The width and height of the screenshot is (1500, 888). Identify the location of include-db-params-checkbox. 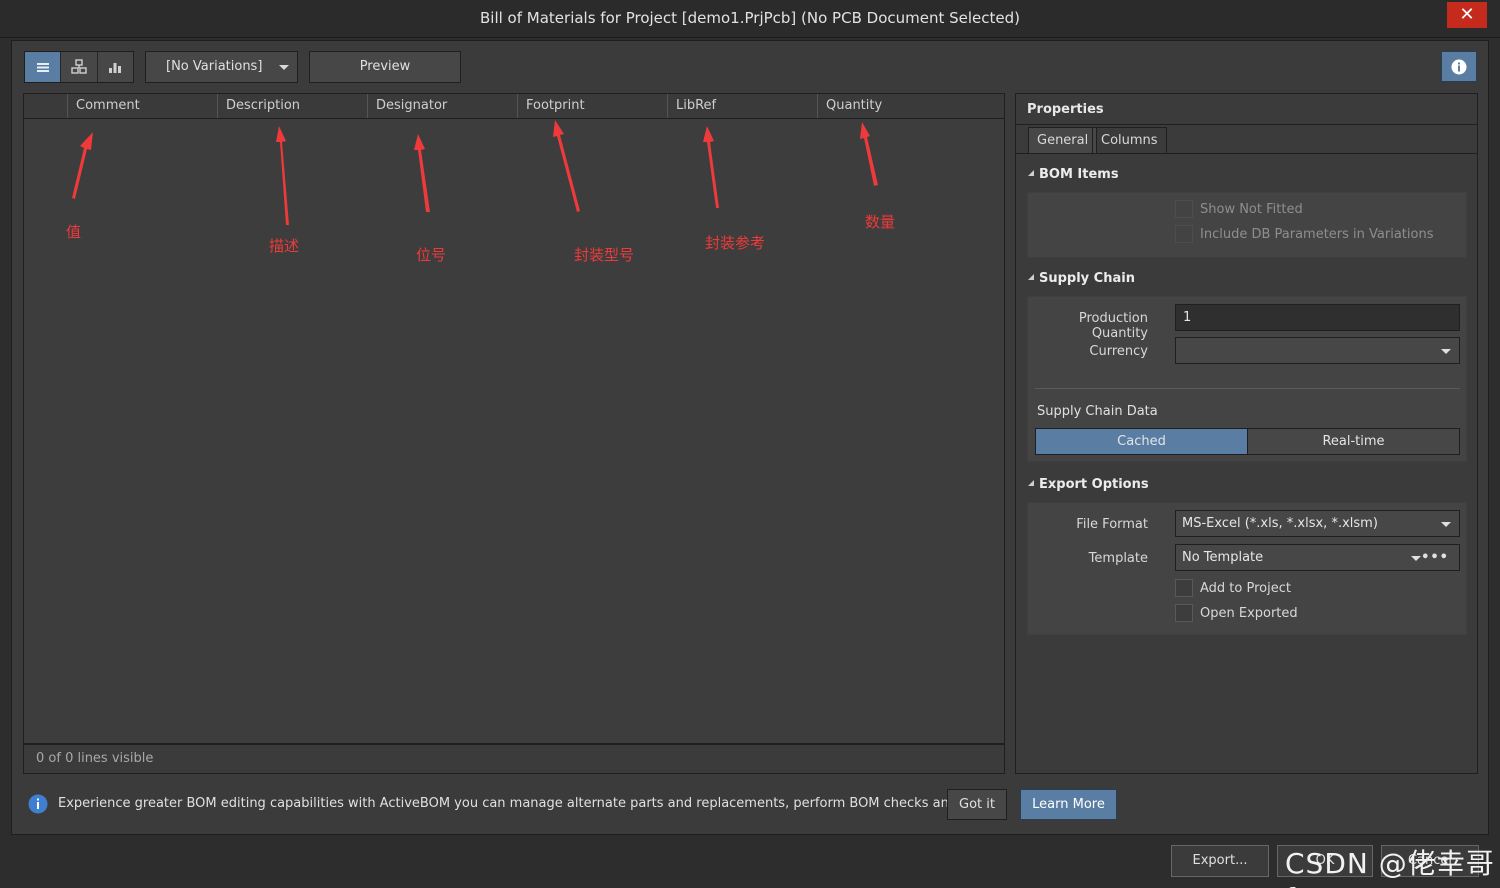
(1184, 234).